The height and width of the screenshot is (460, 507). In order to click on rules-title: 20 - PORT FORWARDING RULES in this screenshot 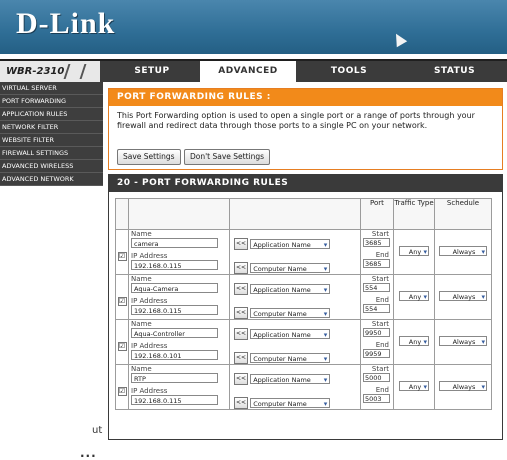, I will do `click(305, 183)`.